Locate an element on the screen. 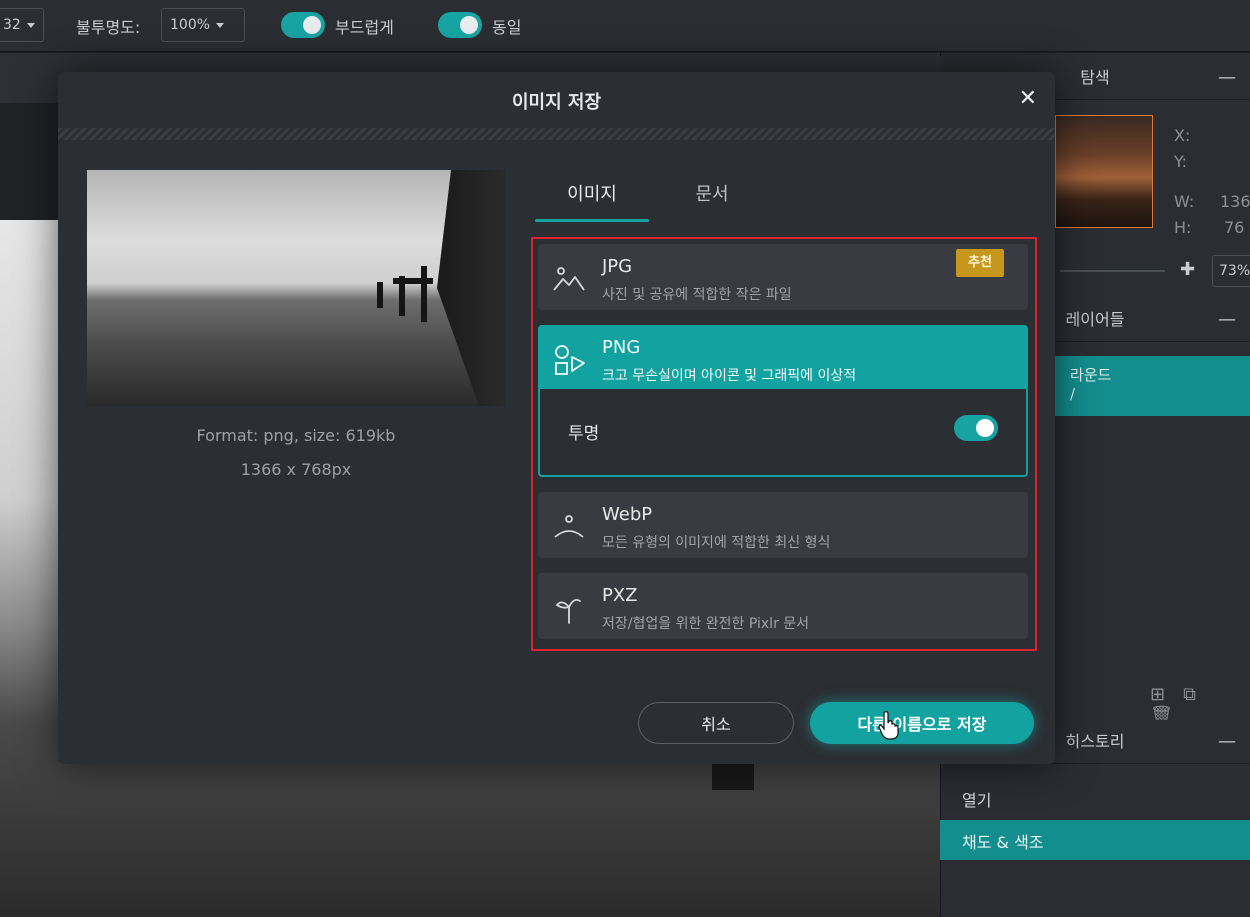 The width and height of the screenshot is (1250, 917). opacity-value: 100% is located at coordinates (190, 25).